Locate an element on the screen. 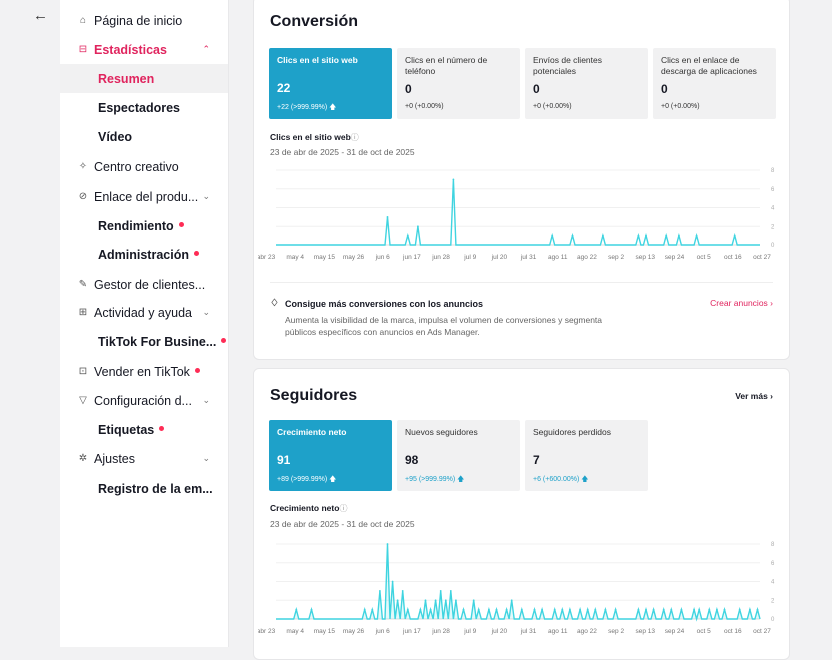  sidebar-item-viewers: Espectadores is located at coordinates (144, 107).